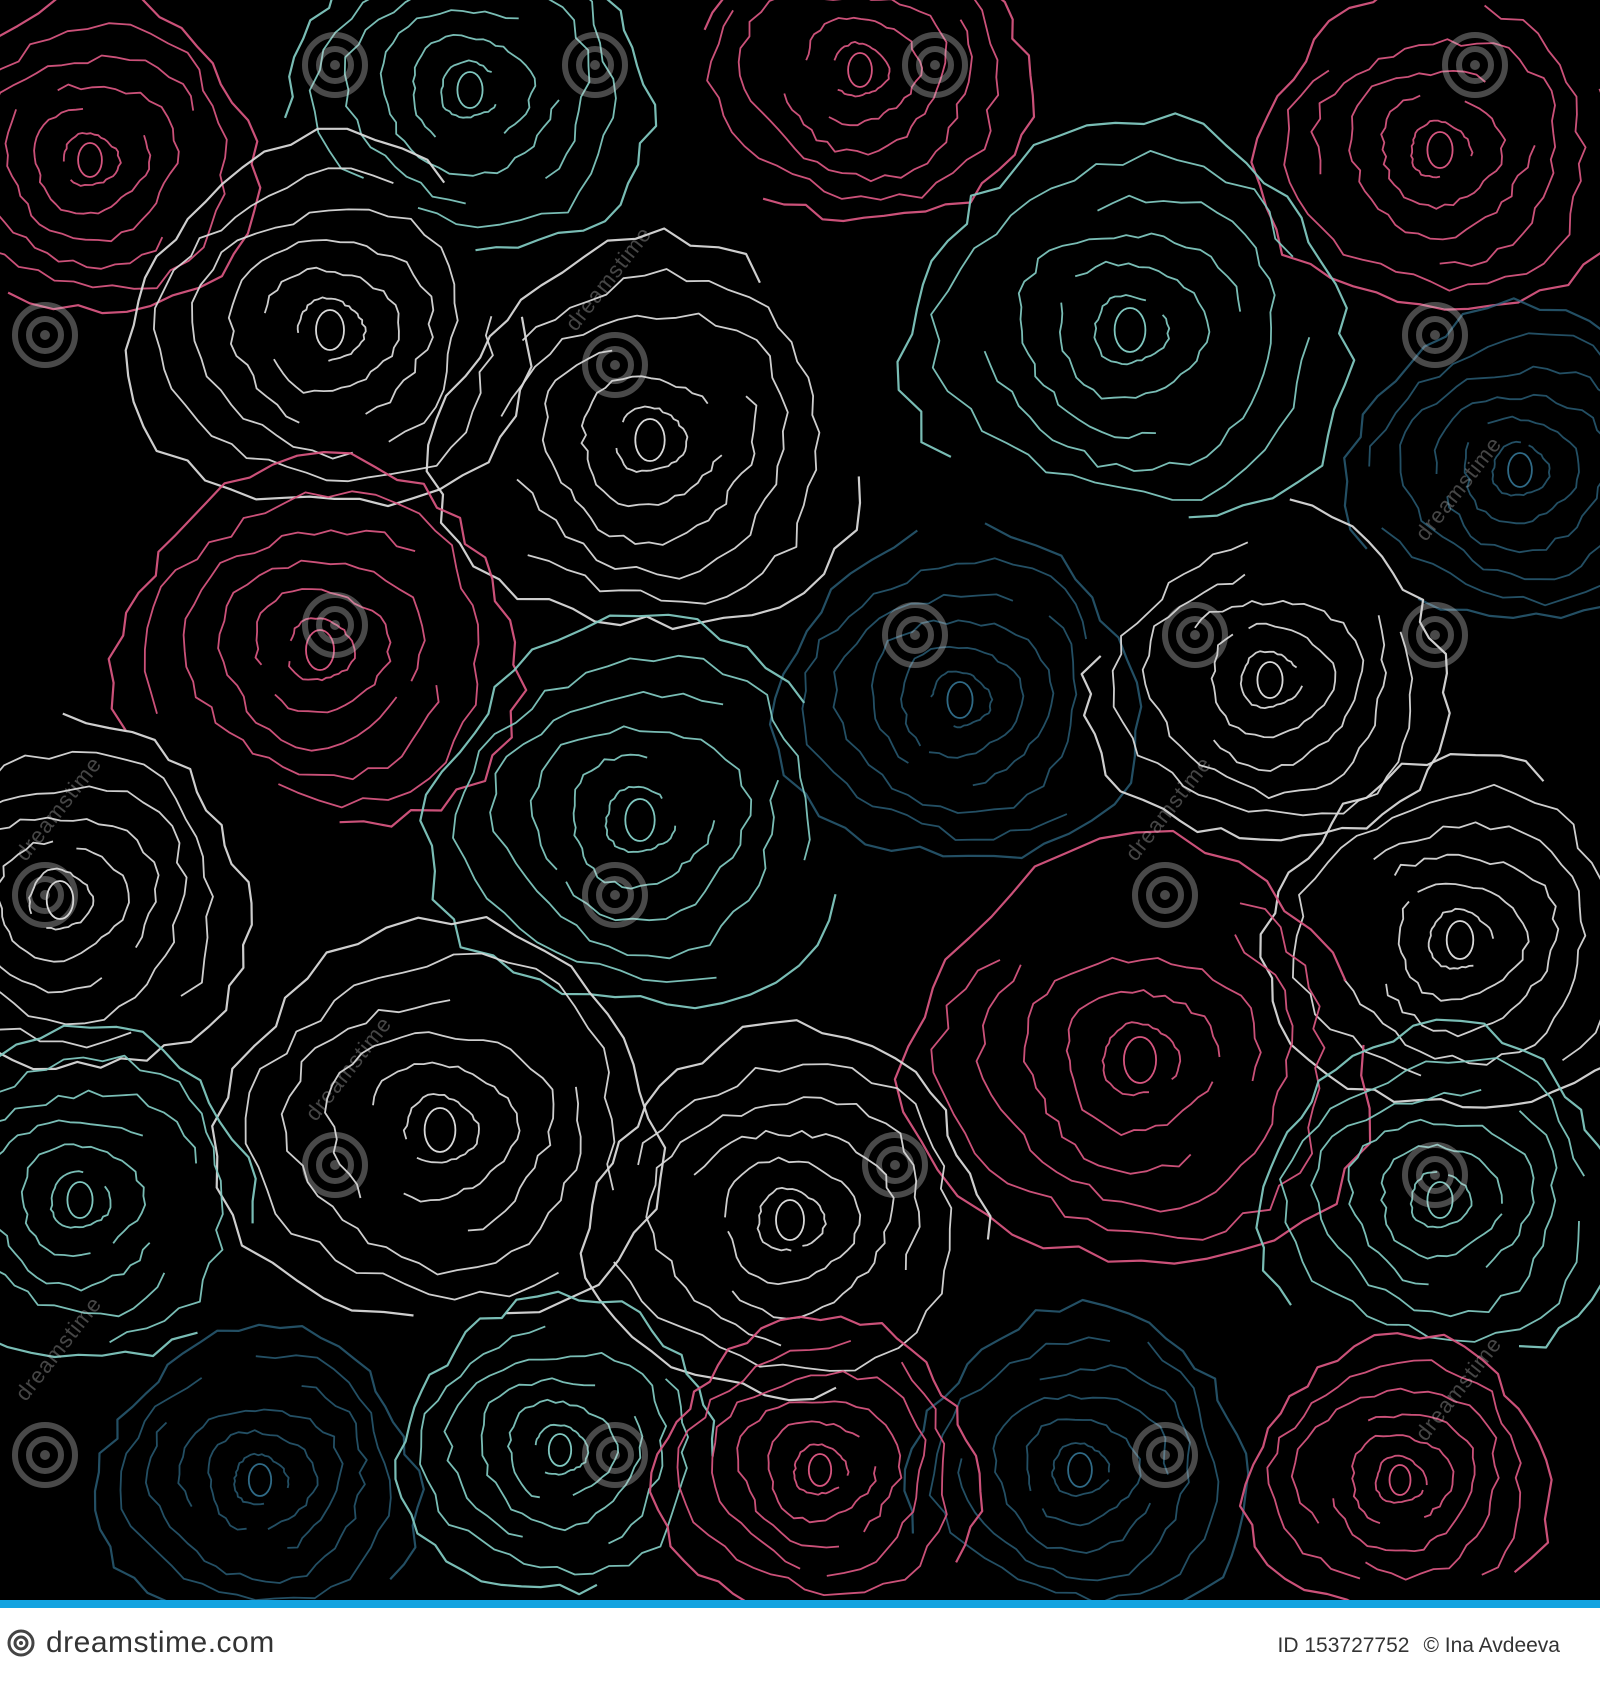  What do you see at coordinates (800, 1645) in the screenshot?
I see `stock-footer-bar: dreamstime.com ID 153727752 © Ina Avdeeva` at bounding box center [800, 1645].